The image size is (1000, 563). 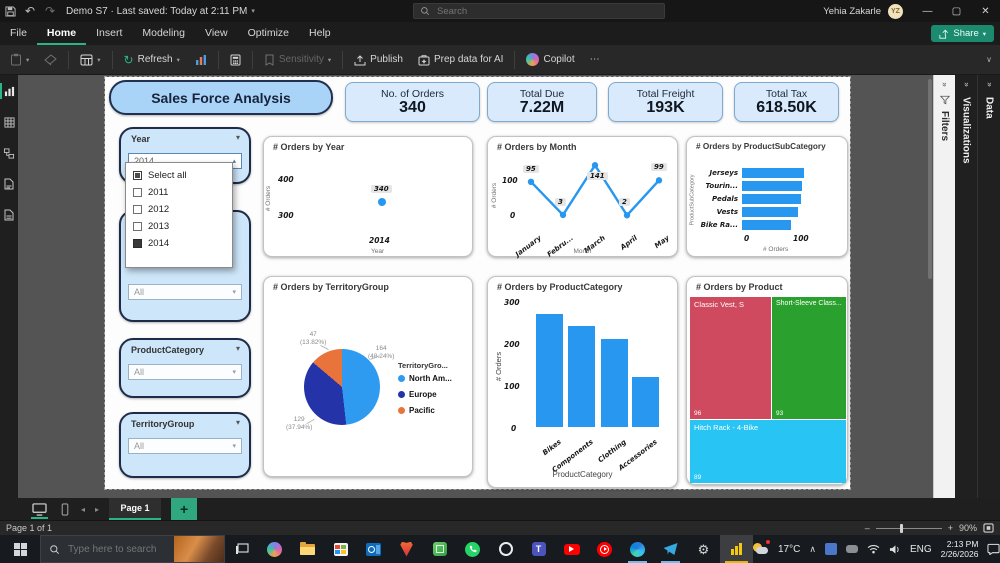 I want to click on option-2012: 2012, so click(x=179, y=209).